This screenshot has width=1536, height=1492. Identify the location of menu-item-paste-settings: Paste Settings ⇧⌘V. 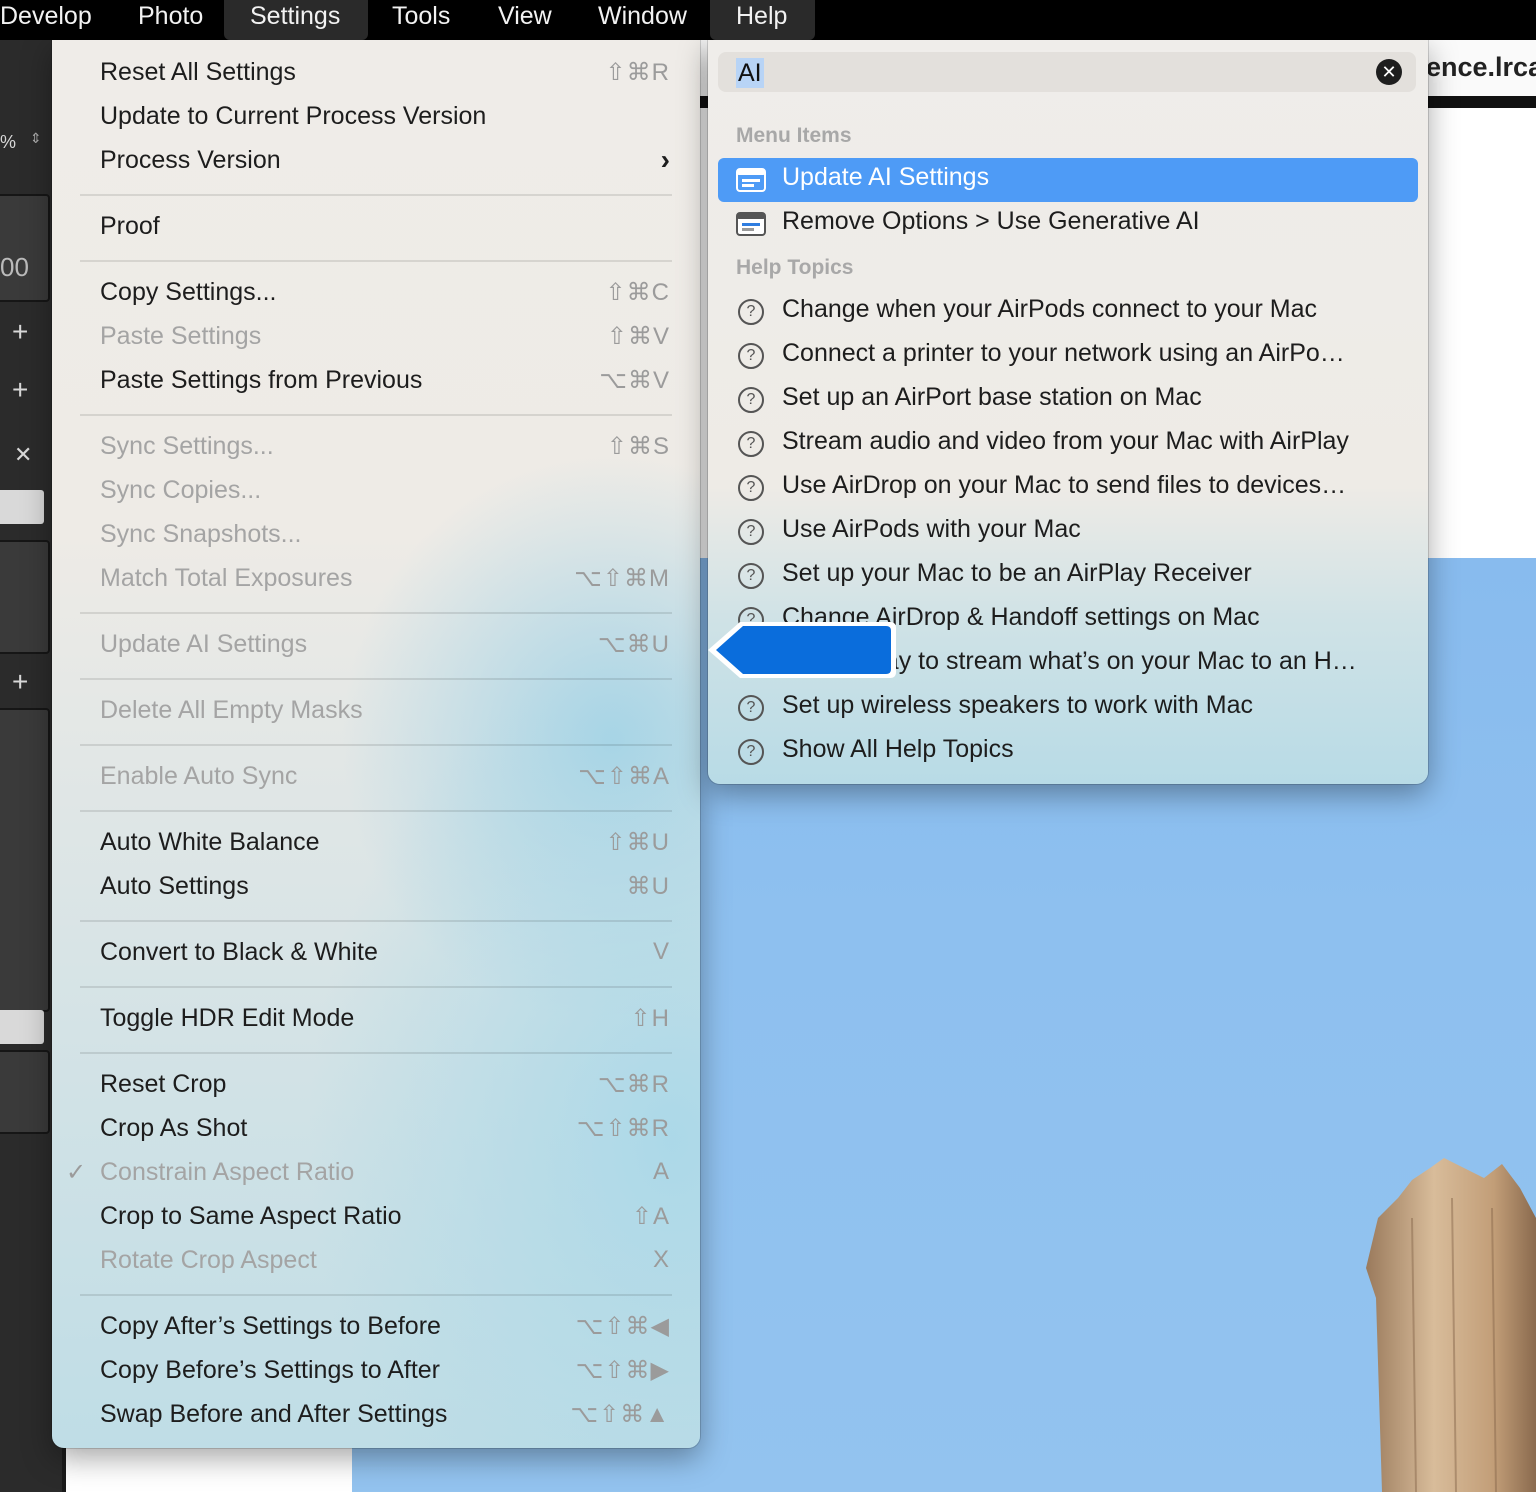
(385, 340).